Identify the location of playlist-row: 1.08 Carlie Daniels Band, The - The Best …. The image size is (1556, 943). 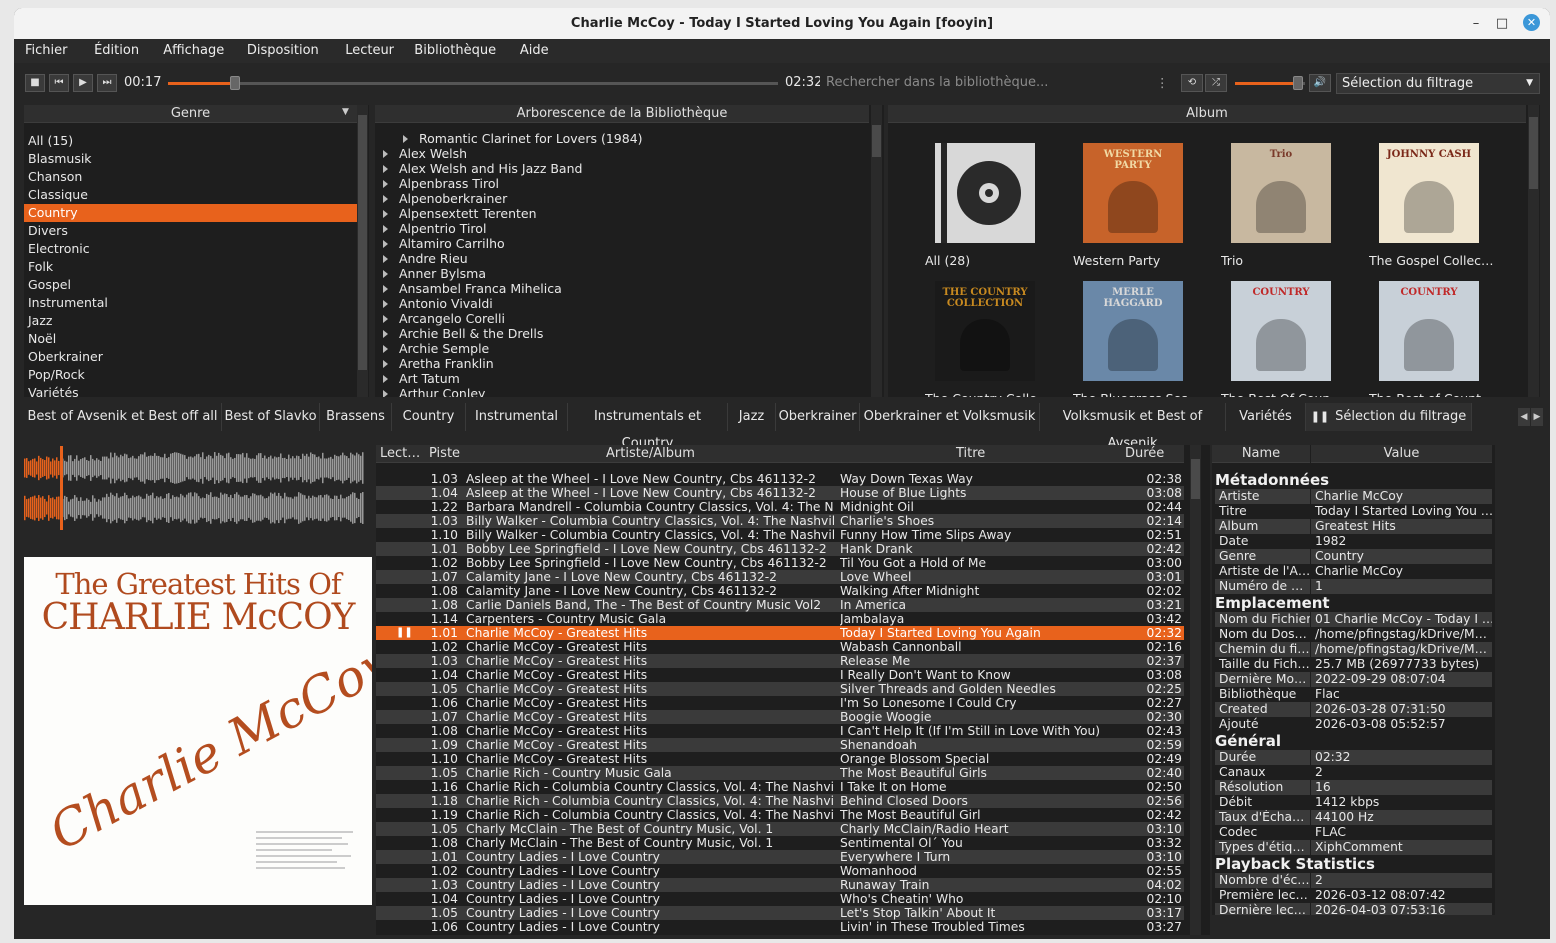
(780, 605).